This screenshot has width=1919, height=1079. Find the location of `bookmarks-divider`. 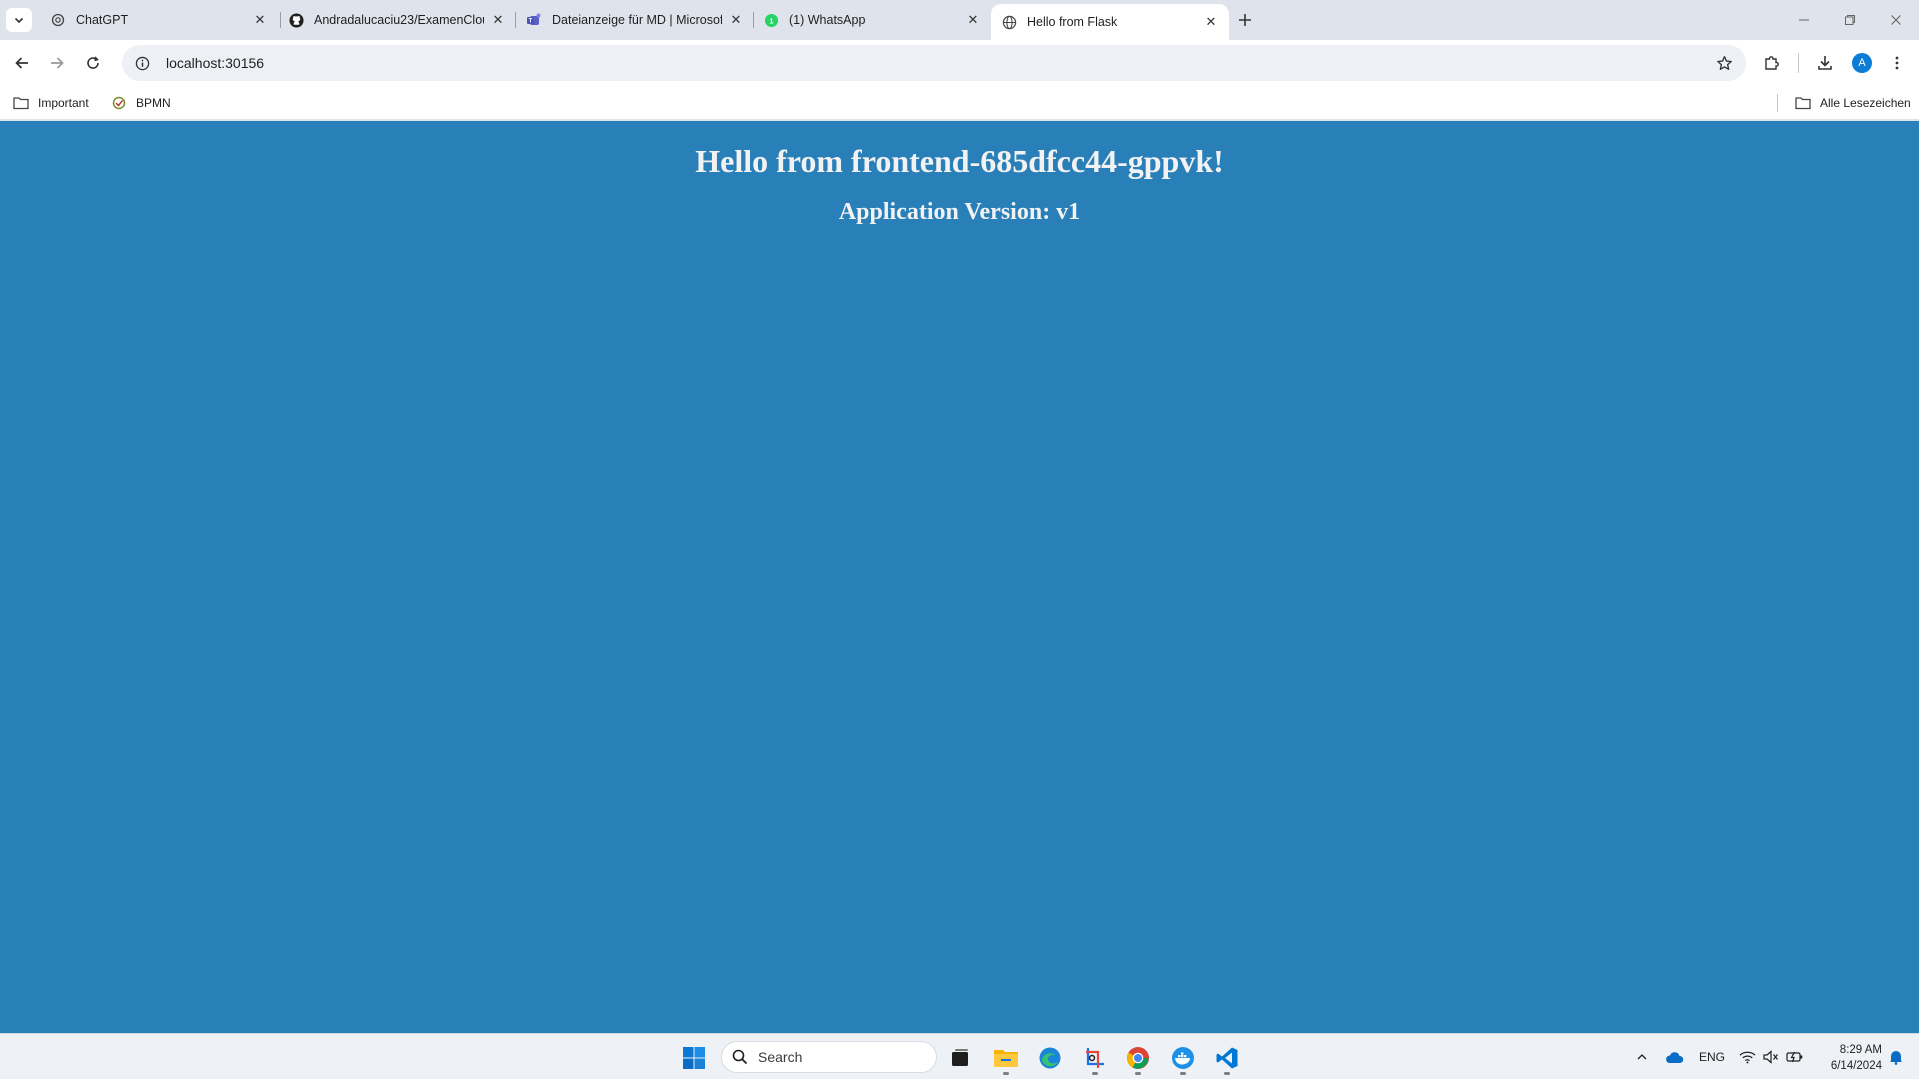

bookmarks-divider is located at coordinates (1777, 103).